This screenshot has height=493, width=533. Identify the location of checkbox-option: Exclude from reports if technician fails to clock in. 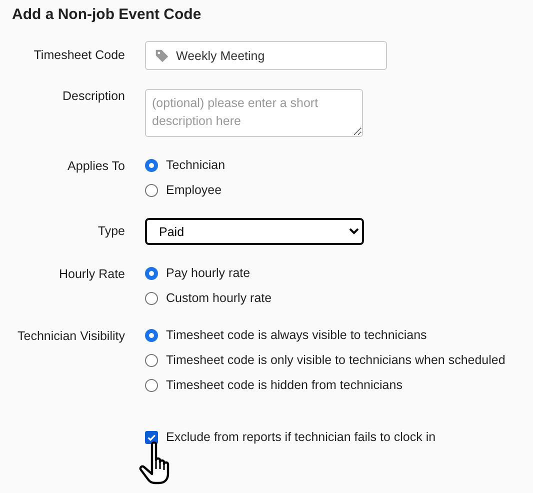
(339, 437).